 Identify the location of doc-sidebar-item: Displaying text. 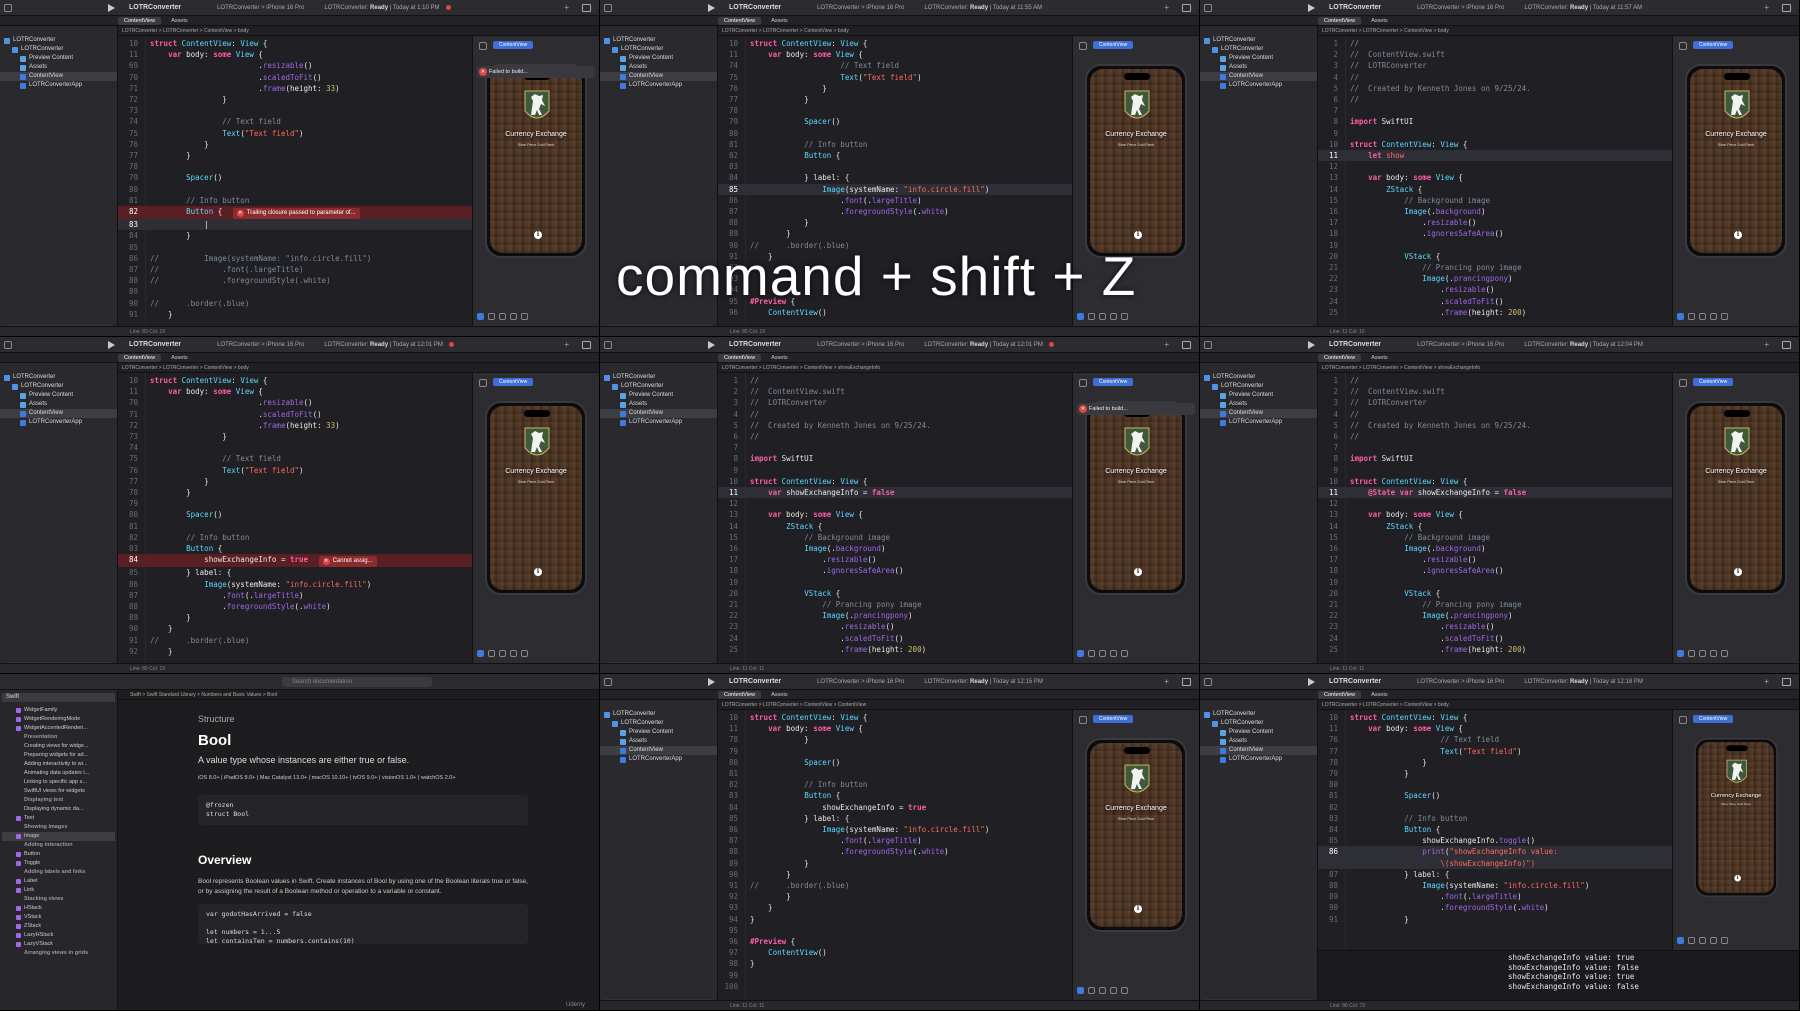
(58, 800).